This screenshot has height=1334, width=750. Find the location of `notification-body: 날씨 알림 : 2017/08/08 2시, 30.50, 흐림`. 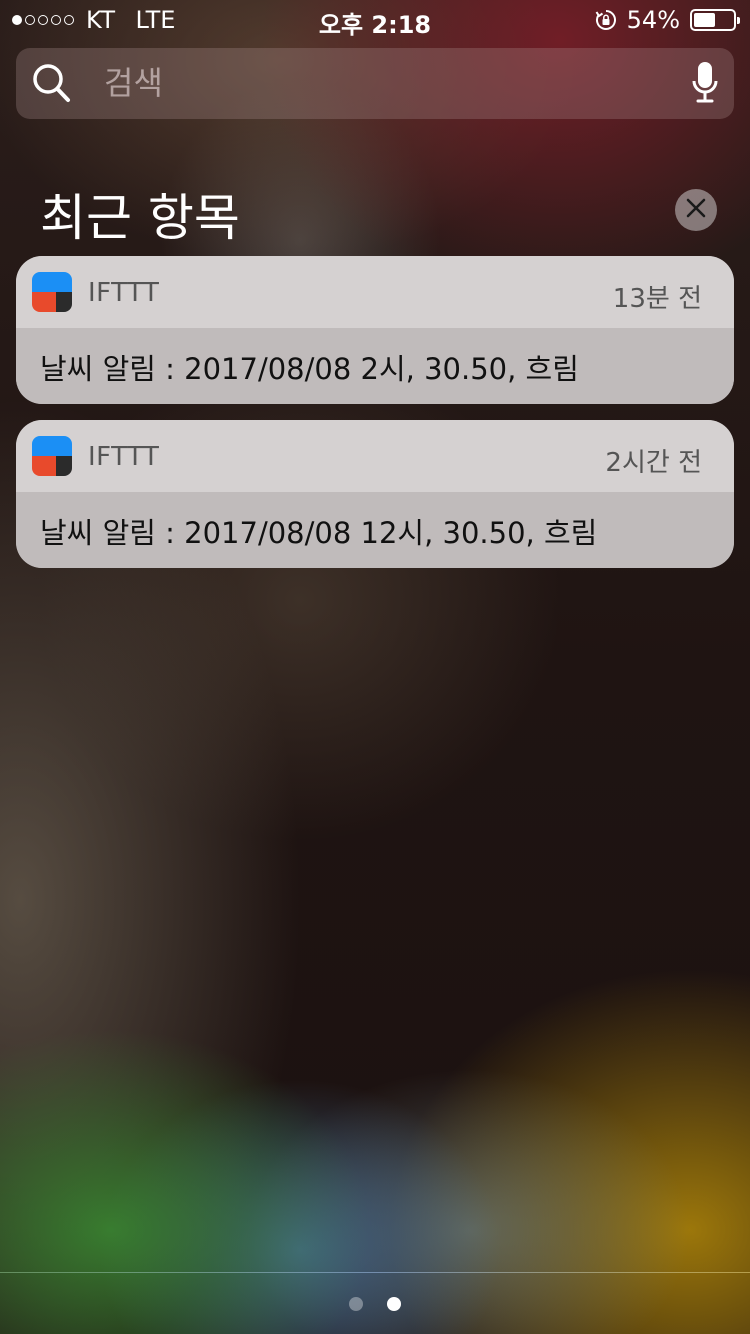

notification-body: 날씨 알림 : 2017/08/08 2시, 30.50, 흐림 is located at coordinates (375, 366).